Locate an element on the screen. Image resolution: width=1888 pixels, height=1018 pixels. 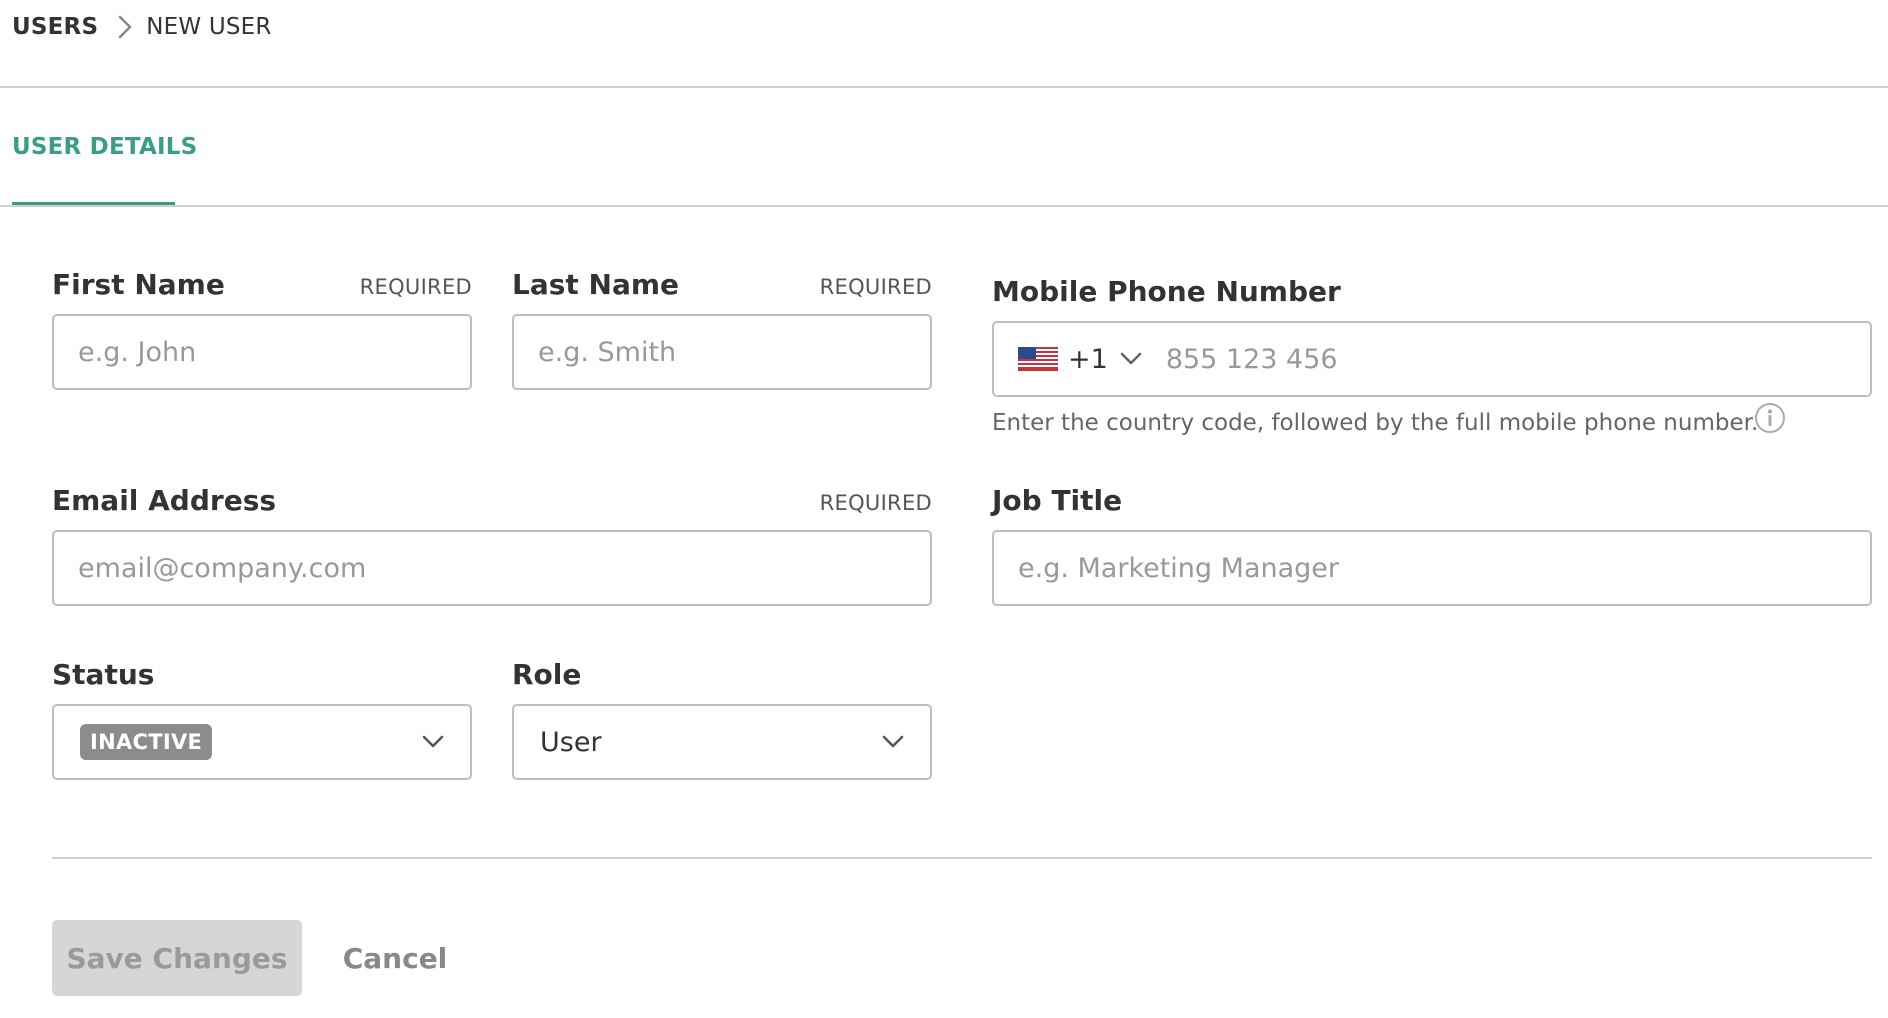
breadcrumb-users-link: USERS is located at coordinates (55, 27).